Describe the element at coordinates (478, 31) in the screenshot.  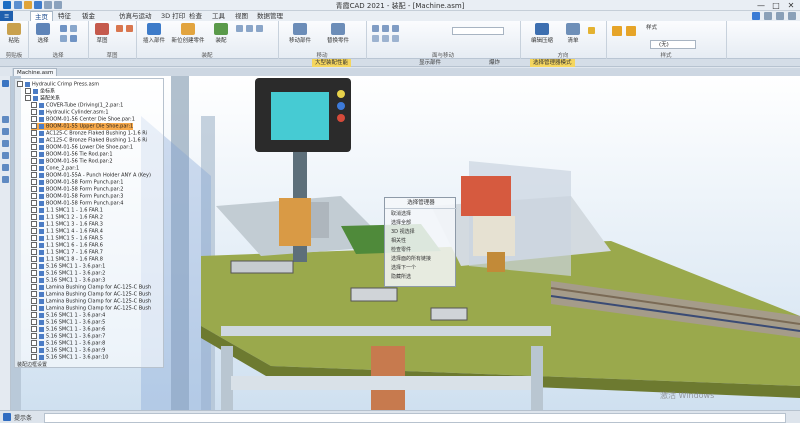
I see `view-combo` at that location.